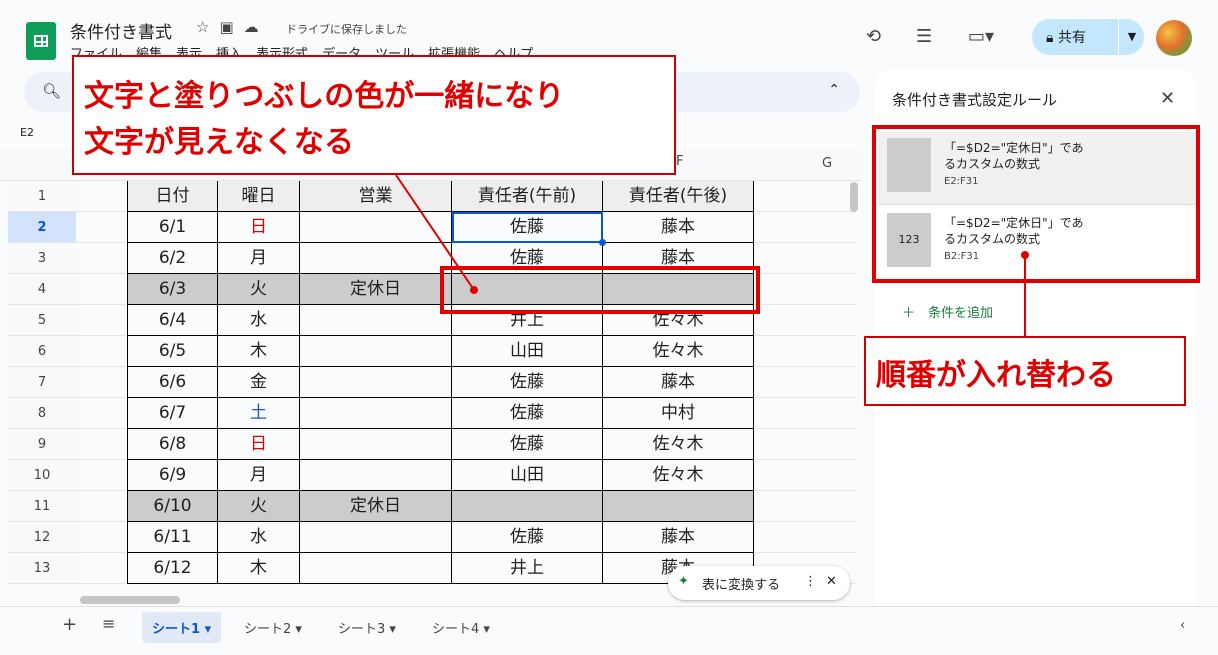  What do you see at coordinates (259, 196) in the screenshot?
I see `table-header-cell: 曜日` at bounding box center [259, 196].